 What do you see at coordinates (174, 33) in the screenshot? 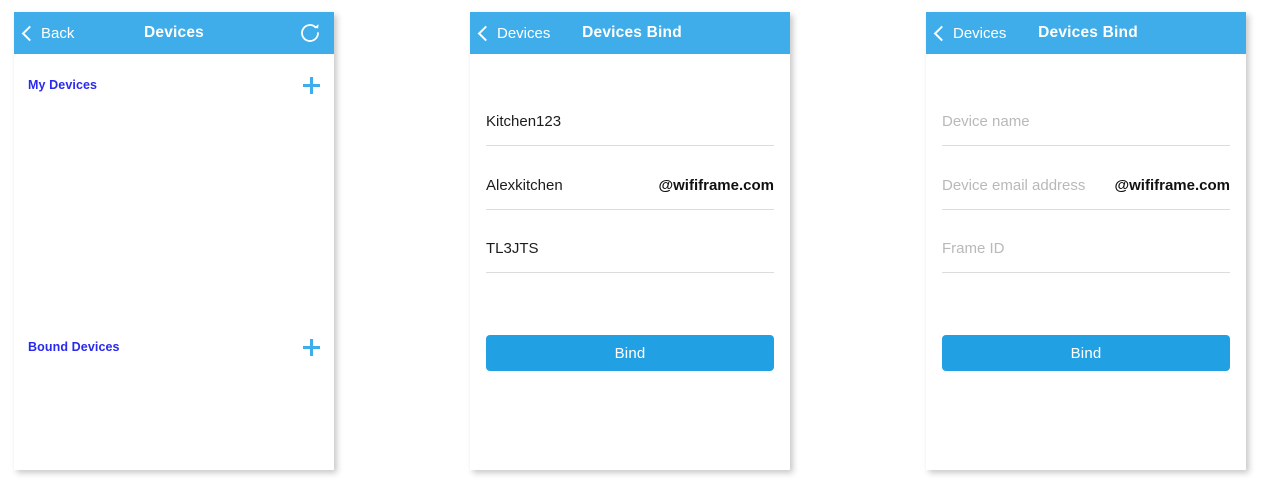
I see `navbar-devices: Back Devices` at bounding box center [174, 33].